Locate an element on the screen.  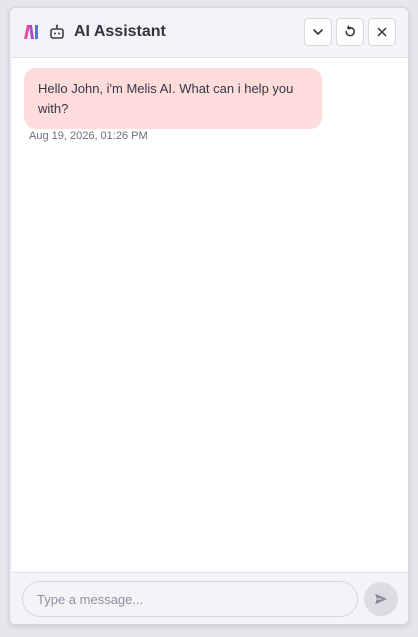
refresh-icon is located at coordinates (350, 31).